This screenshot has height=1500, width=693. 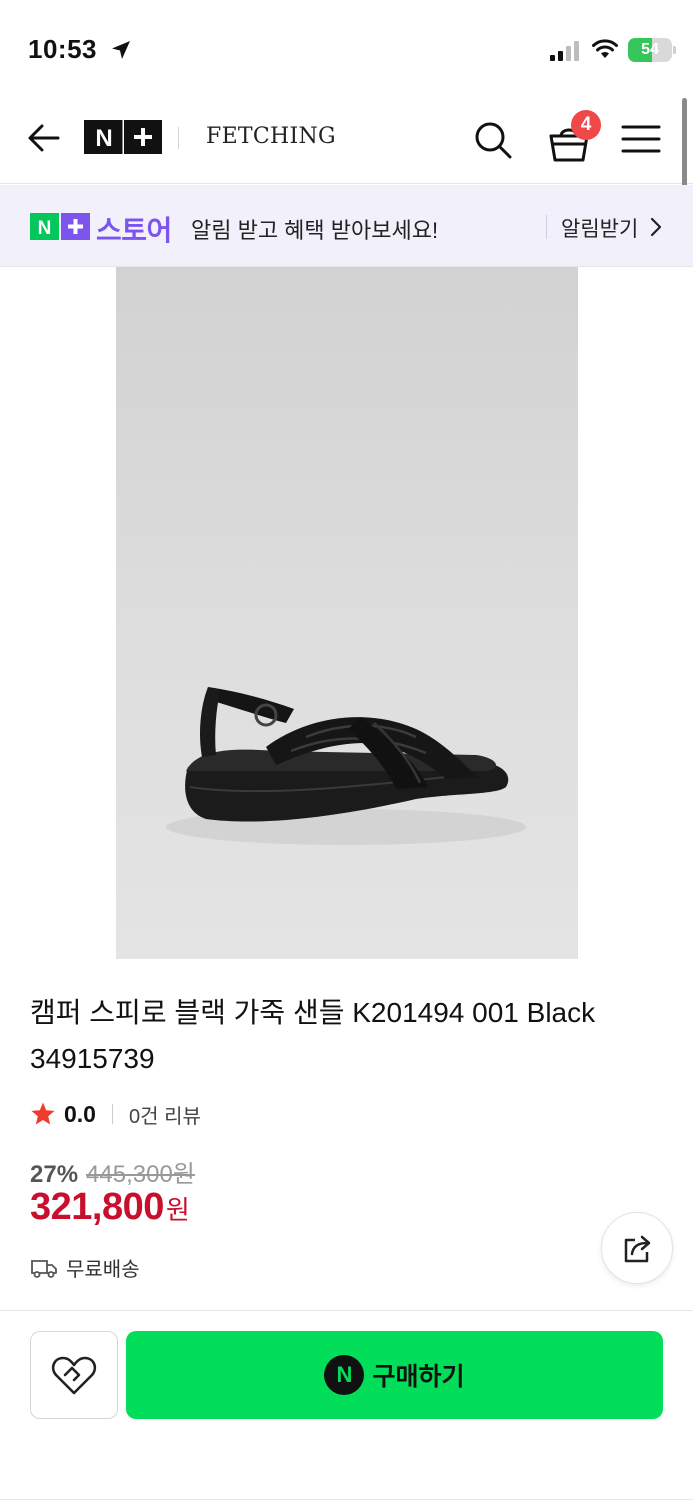 What do you see at coordinates (346, 766) in the screenshot?
I see `sandal-illustration` at bounding box center [346, 766].